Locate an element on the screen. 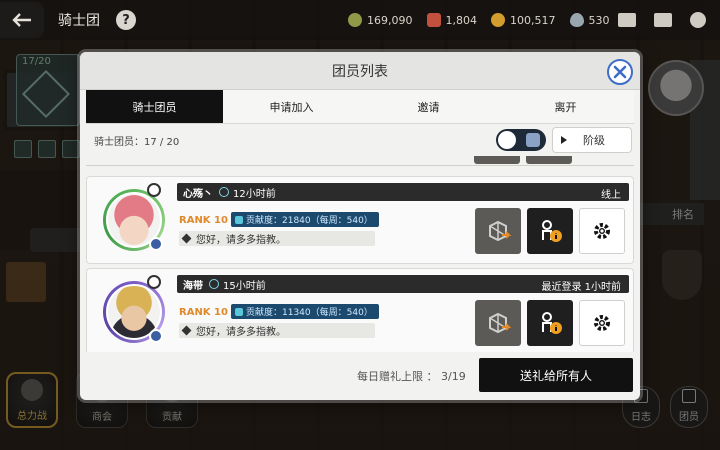 The image size is (720, 450). filter-icon is located at coordinates (533, 140).